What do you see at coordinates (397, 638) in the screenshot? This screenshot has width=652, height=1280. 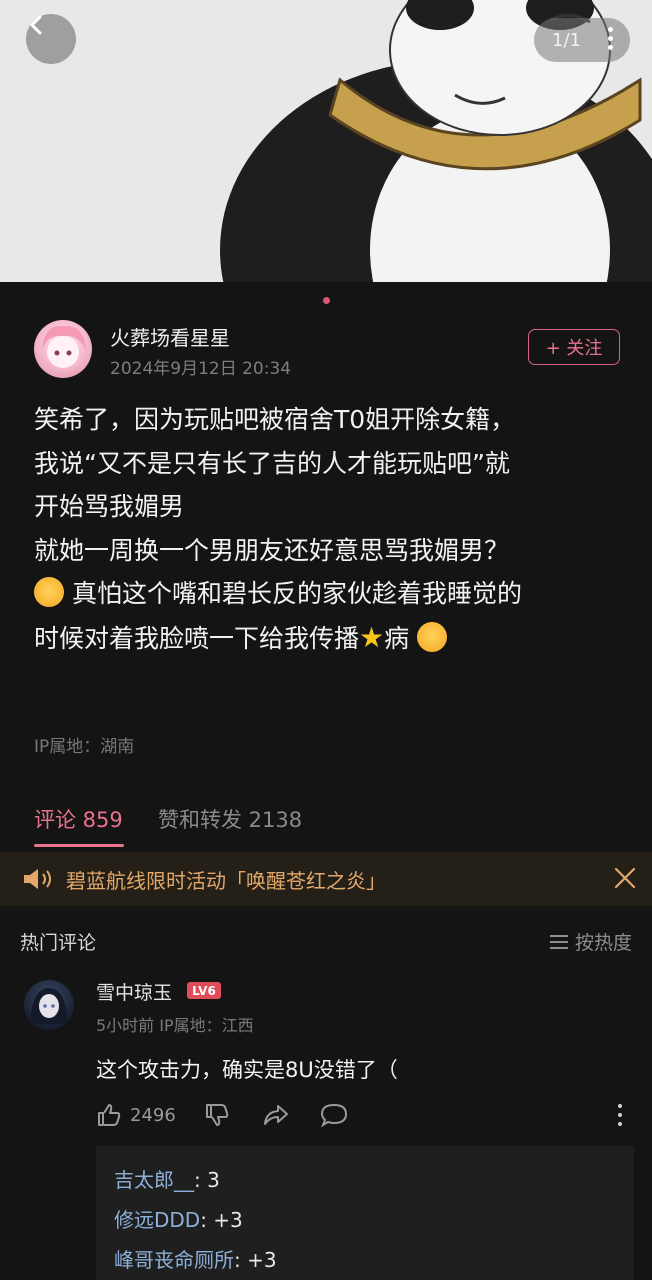 I see `post-line-text: 病` at bounding box center [397, 638].